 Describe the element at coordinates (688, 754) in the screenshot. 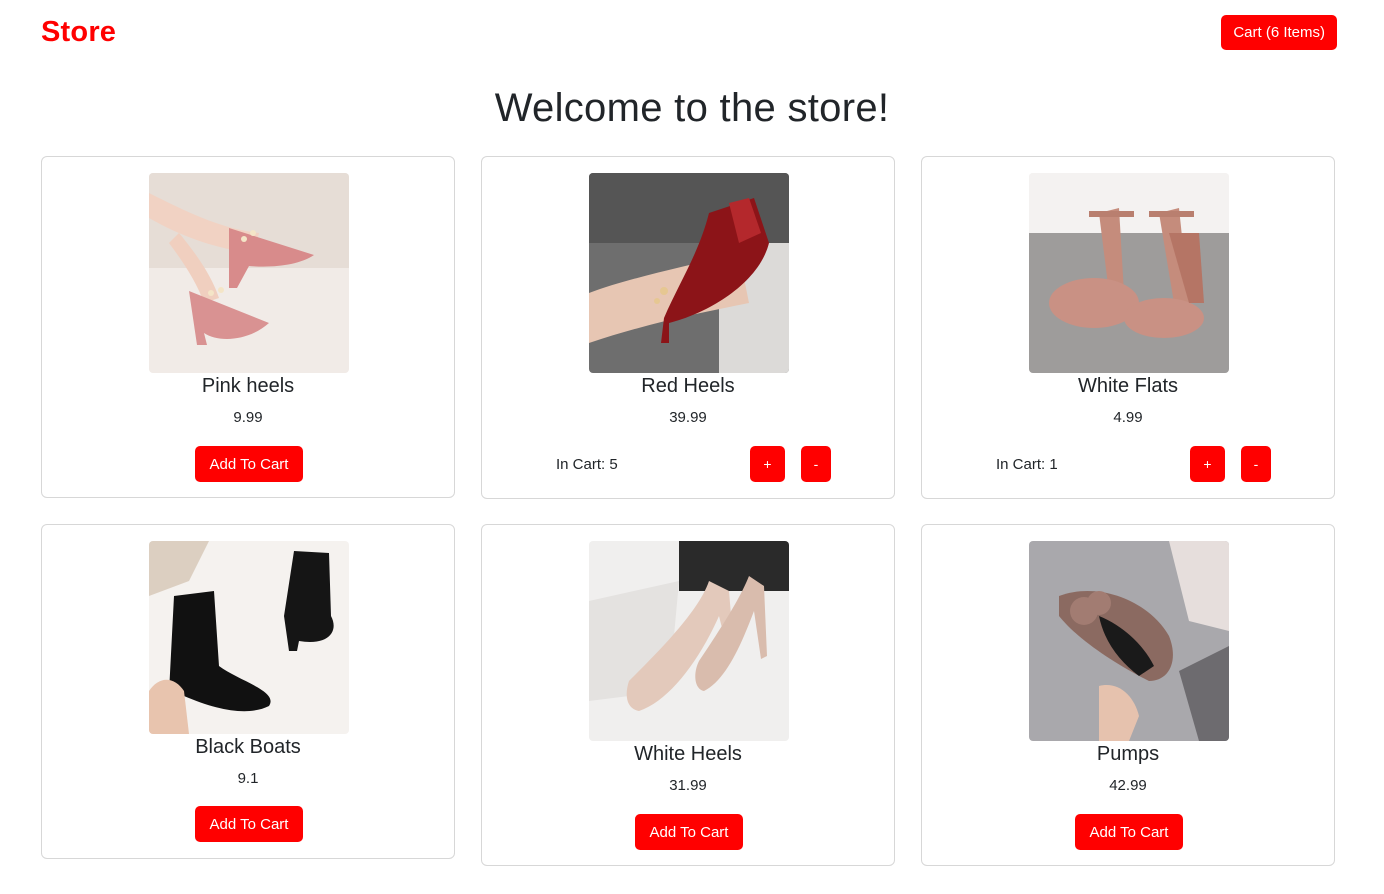

I see `product-name: White Heels` at that location.